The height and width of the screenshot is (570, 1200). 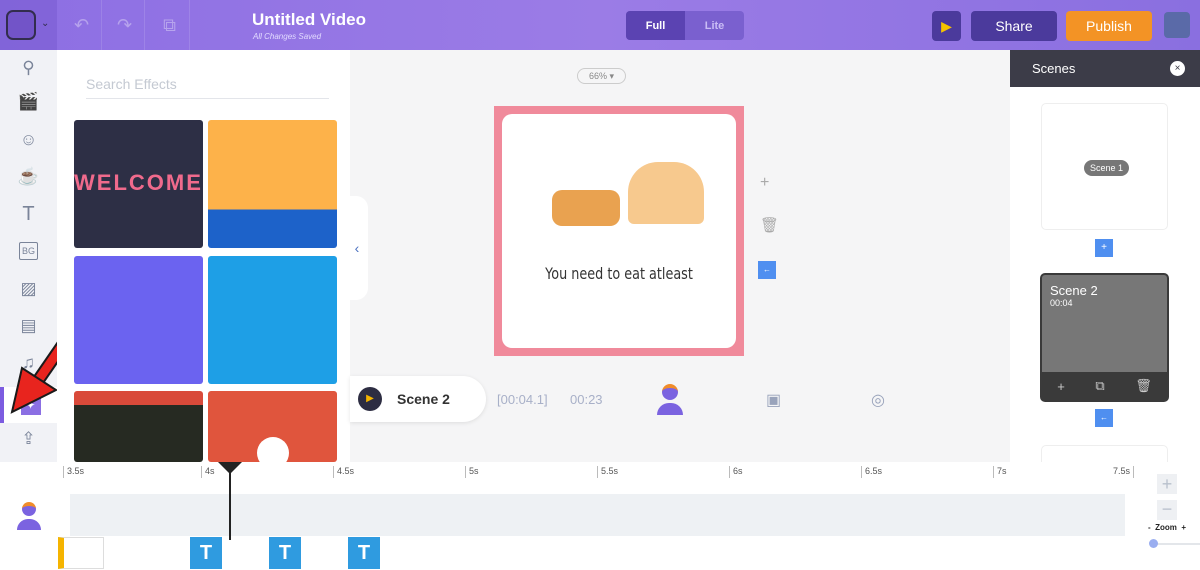 What do you see at coordinates (272, 426) in the screenshot?
I see `effect-red-video` at bounding box center [272, 426].